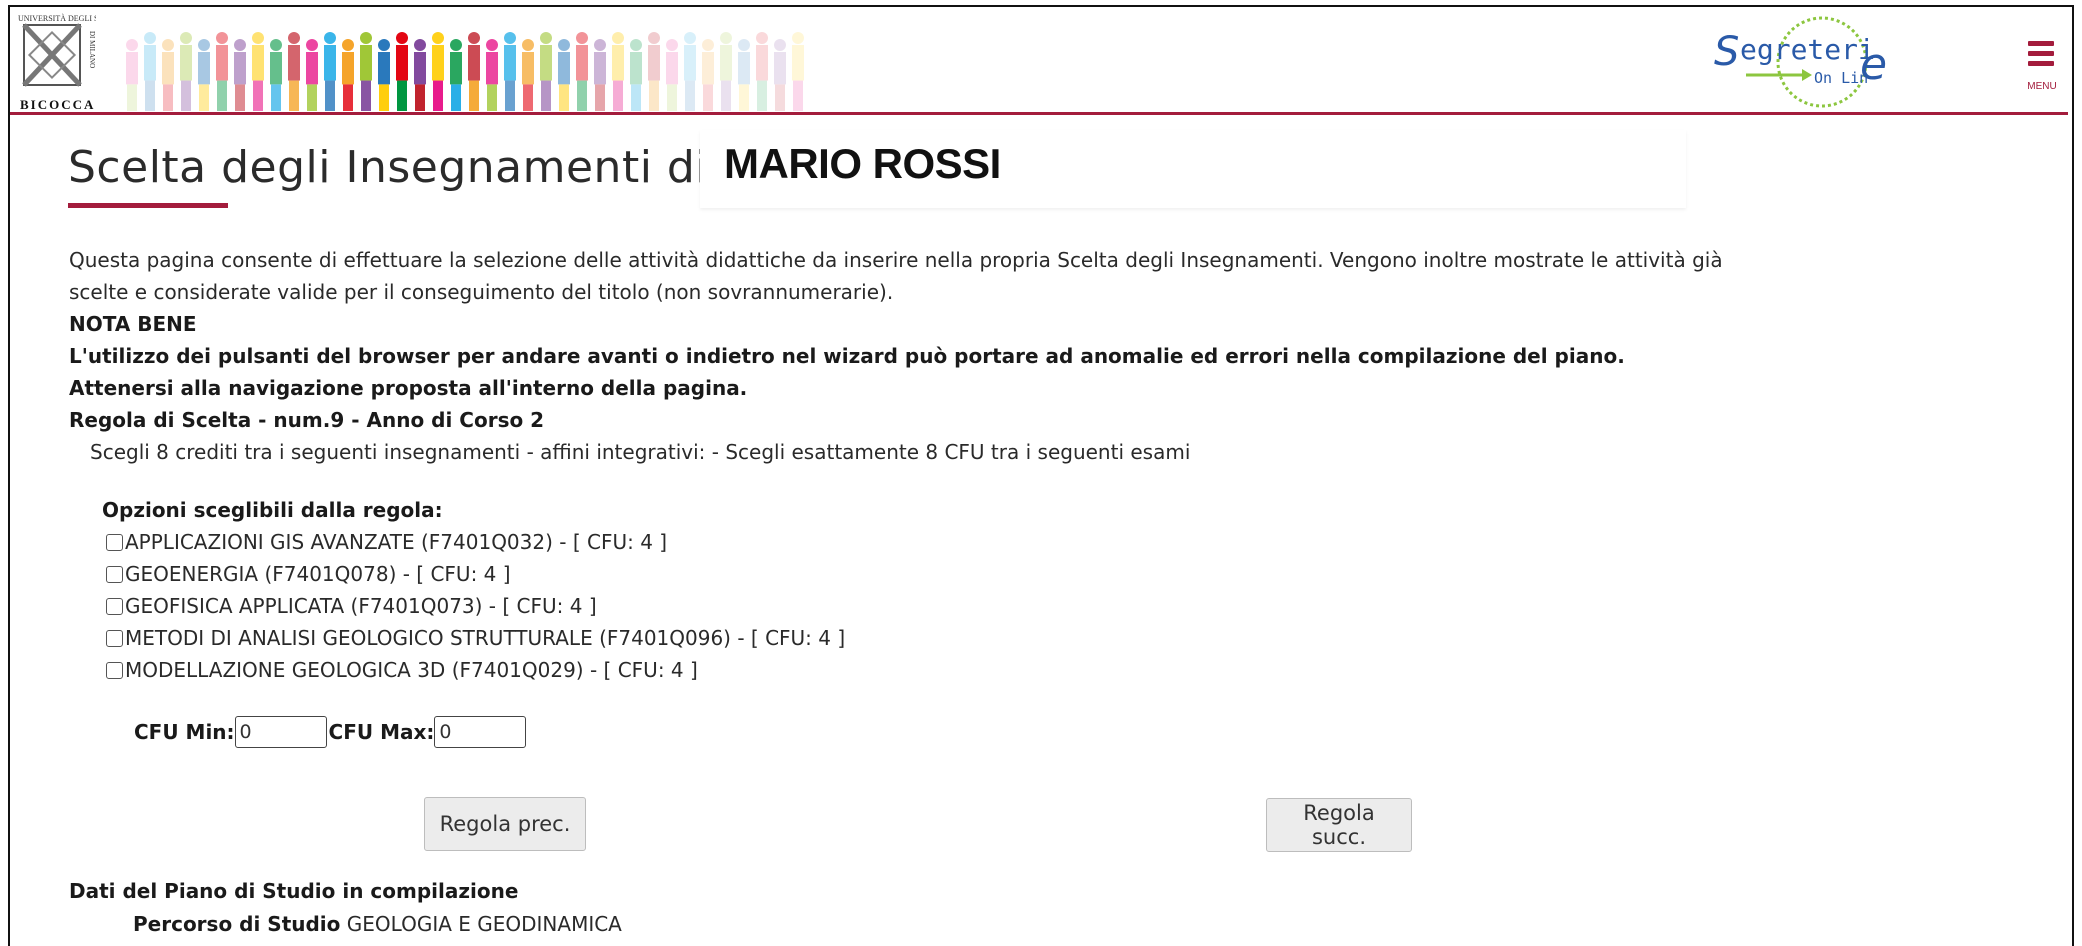 The width and height of the screenshot is (2082, 946). Describe the element at coordinates (294, 891) in the screenshot. I see `plan-title: Dati del Piano di Studio in compilazione` at that location.